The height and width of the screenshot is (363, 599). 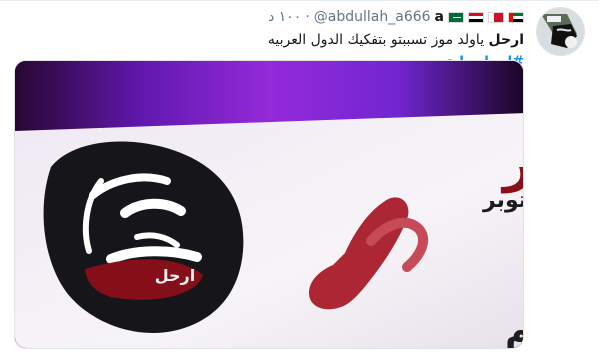 I want to click on timestamp: ١٠٠ د, so click(x=284, y=17).